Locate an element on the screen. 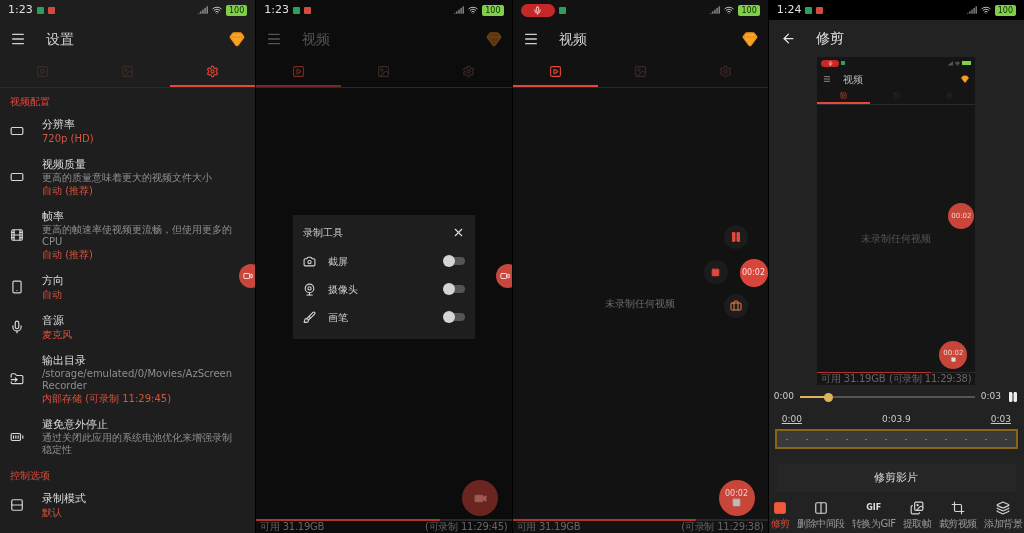 Image resolution: width=1024 pixels, height=533 pixels. layers-icon is located at coordinates (1003, 508).